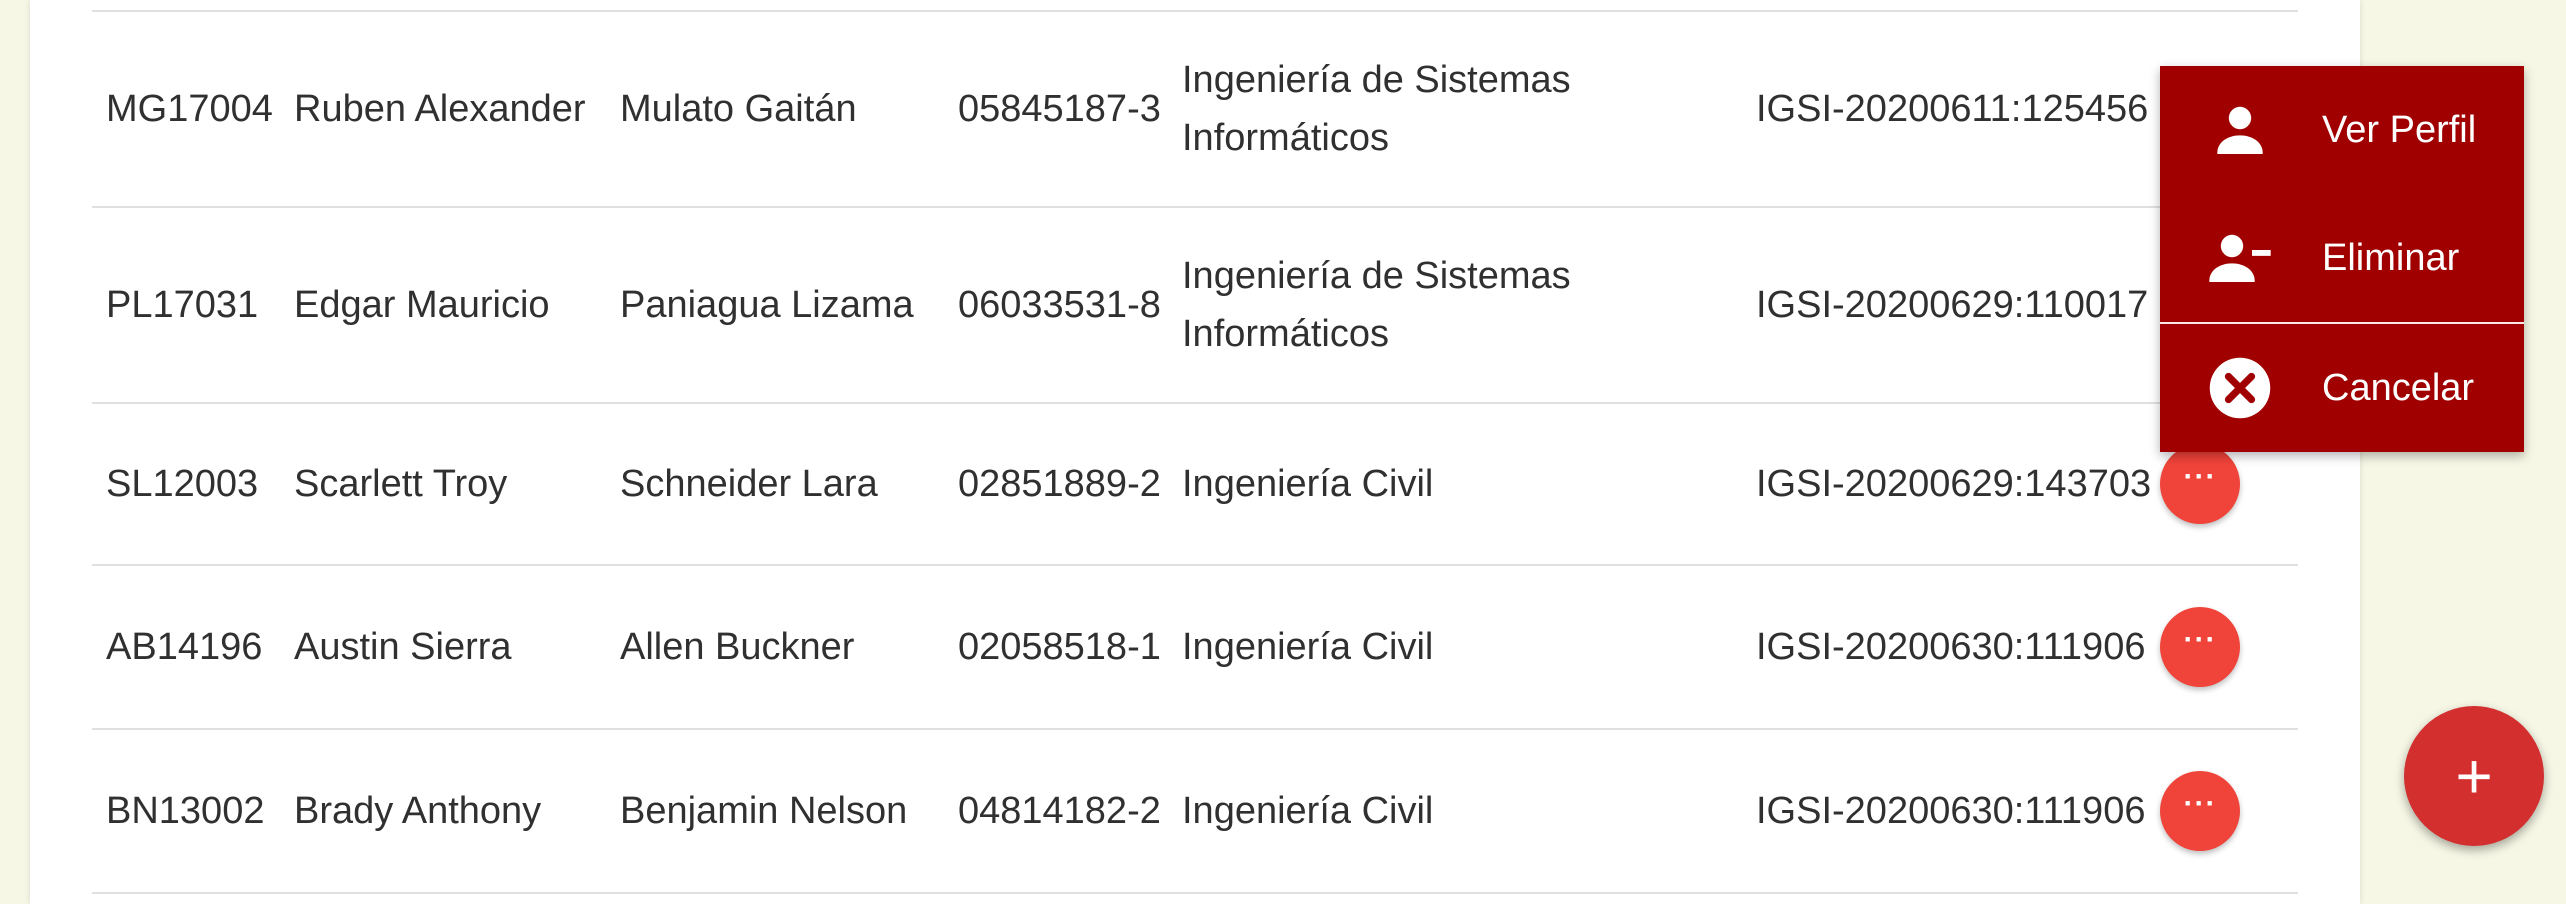  I want to click on cell-names: Scarlett Troy, so click(401, 484).